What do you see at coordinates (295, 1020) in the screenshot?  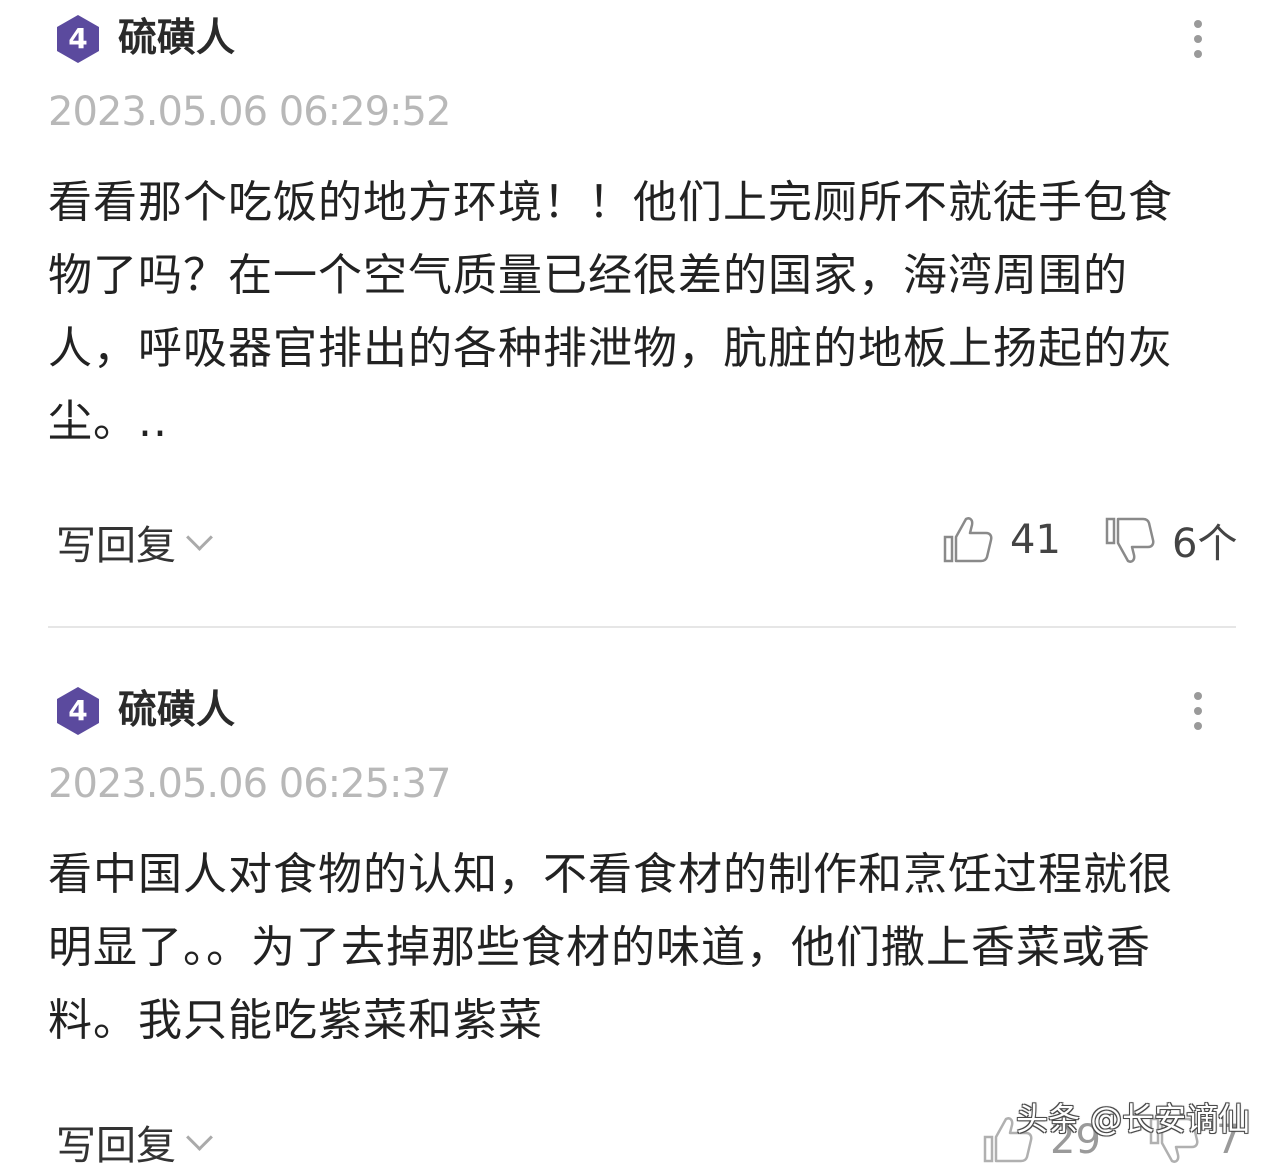 I see `comment-text-line: 料。我只能吃紫菜和紫菜` at bounding box center [295, 1020].